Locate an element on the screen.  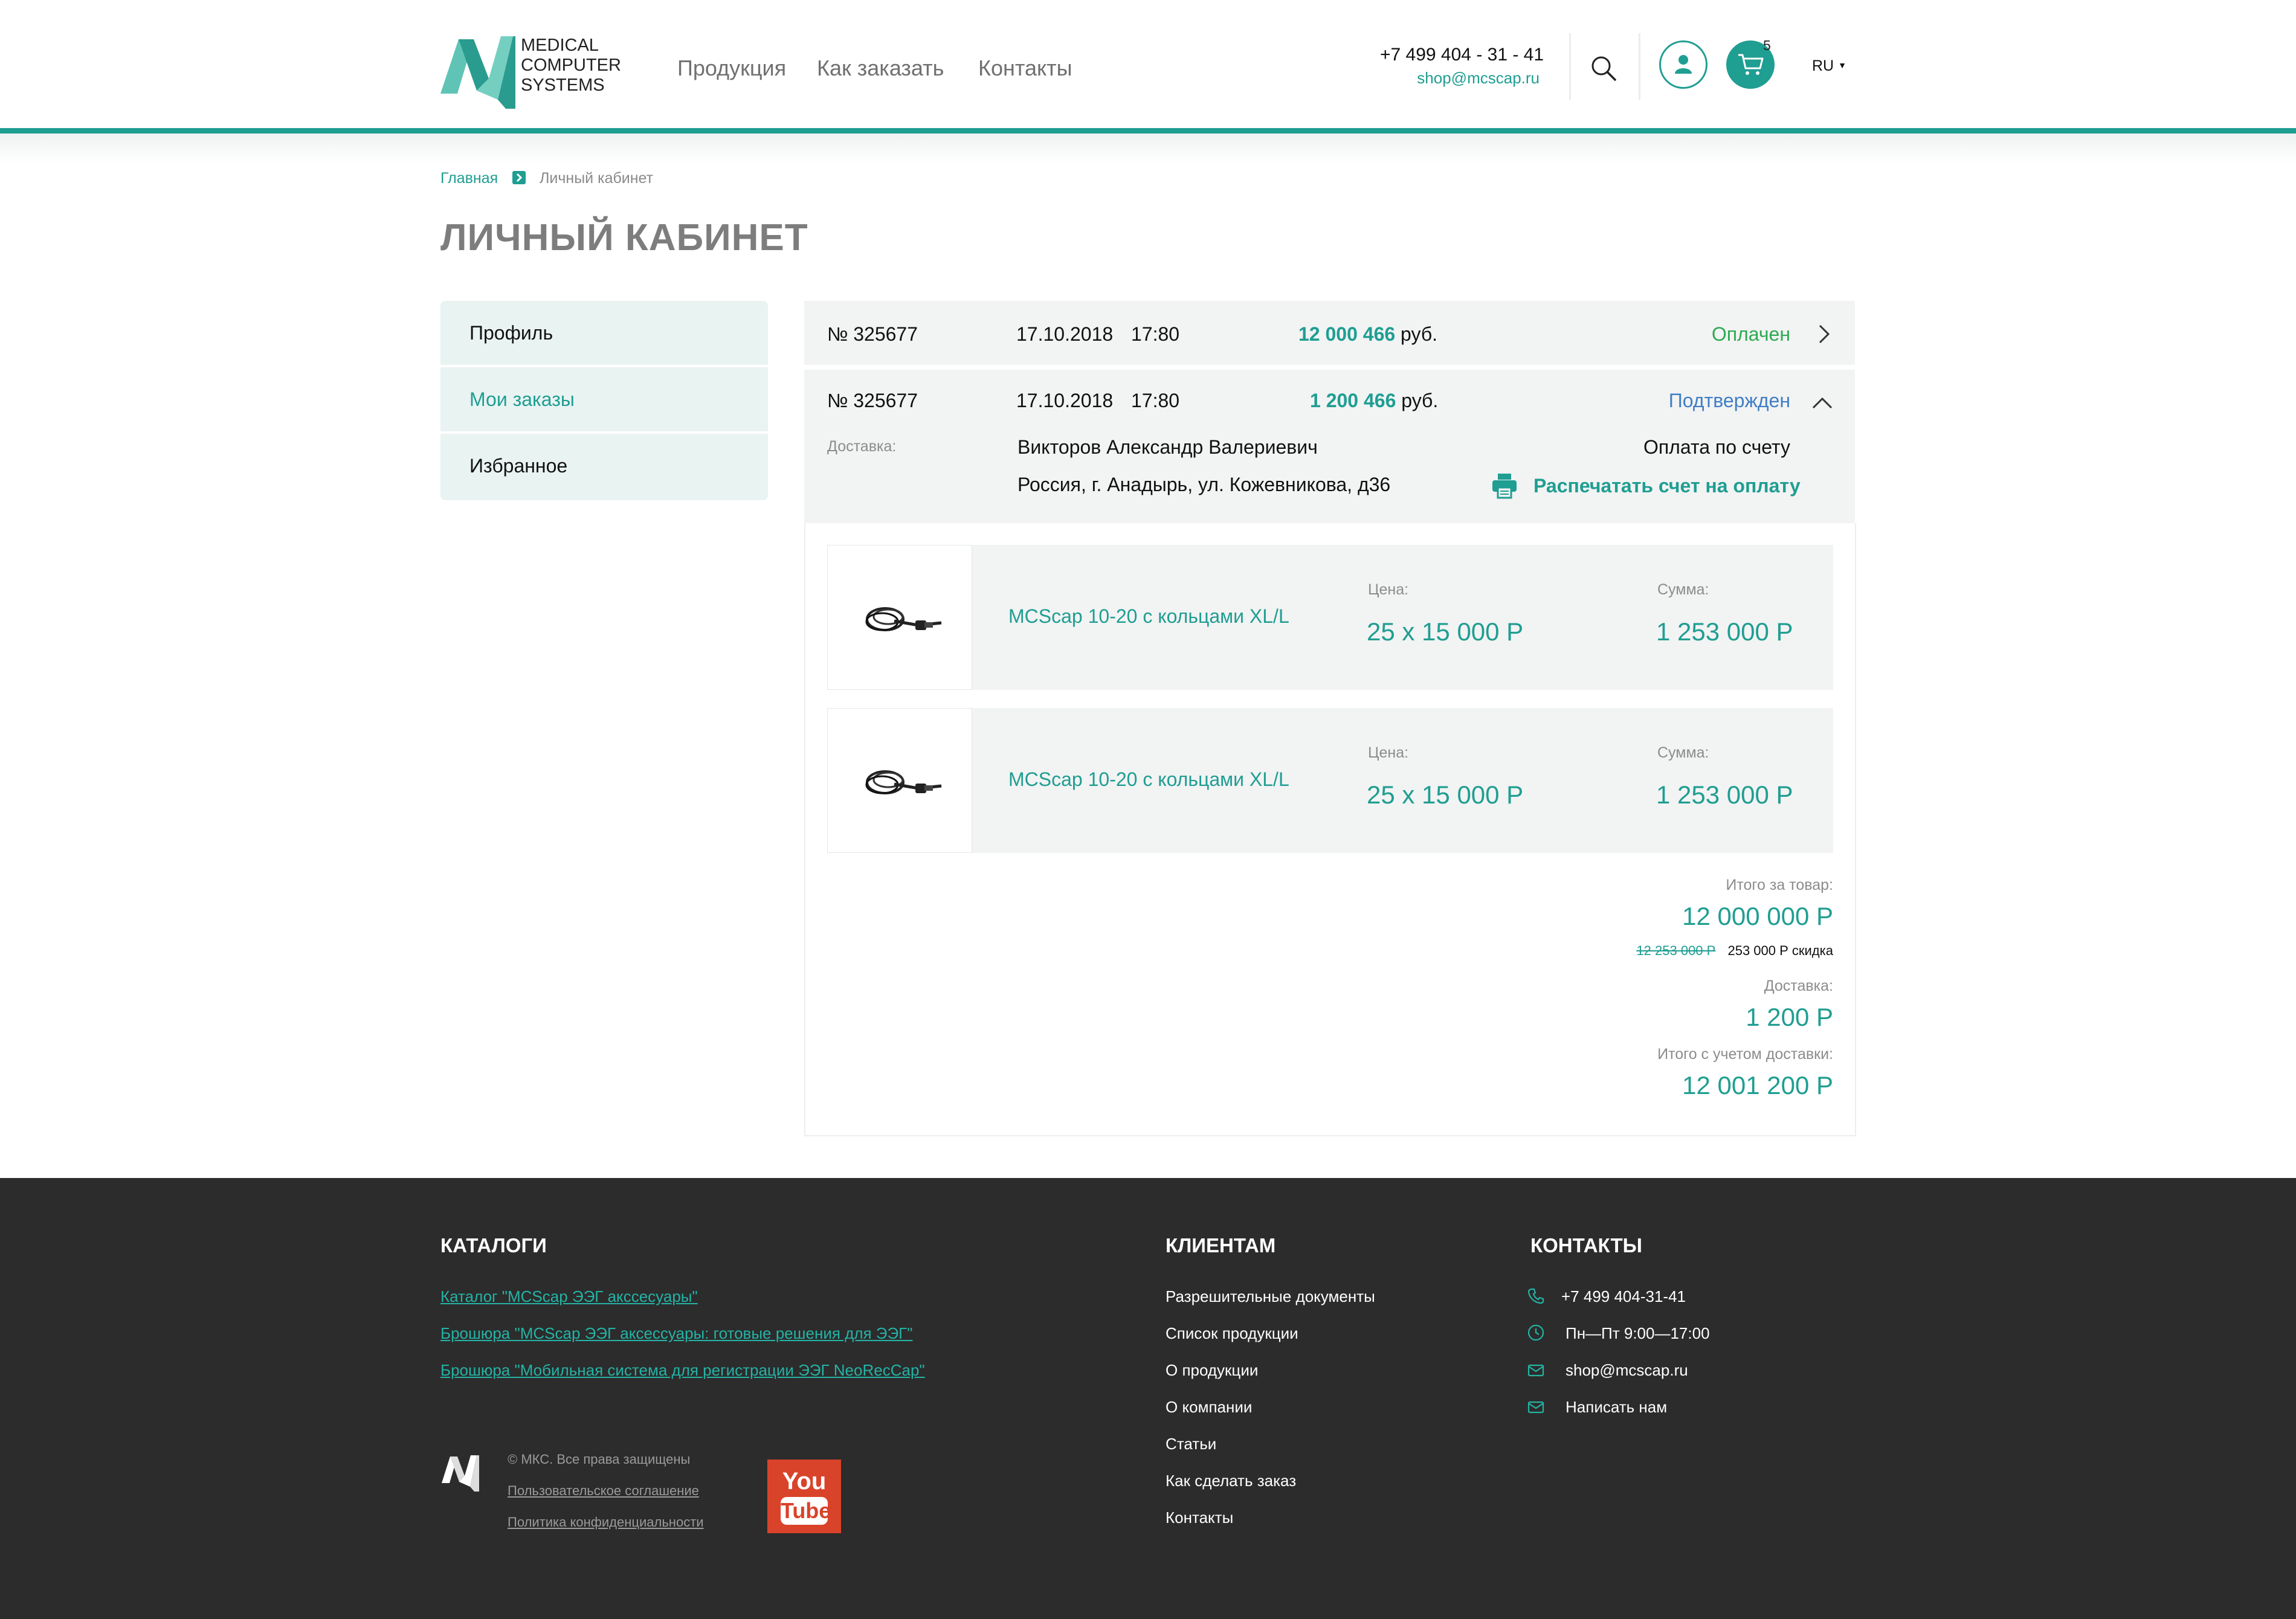
footer-catalog-link: Каталог "MCScap ЭЭГ акссесуары" is located at coordinates (569, 1296).